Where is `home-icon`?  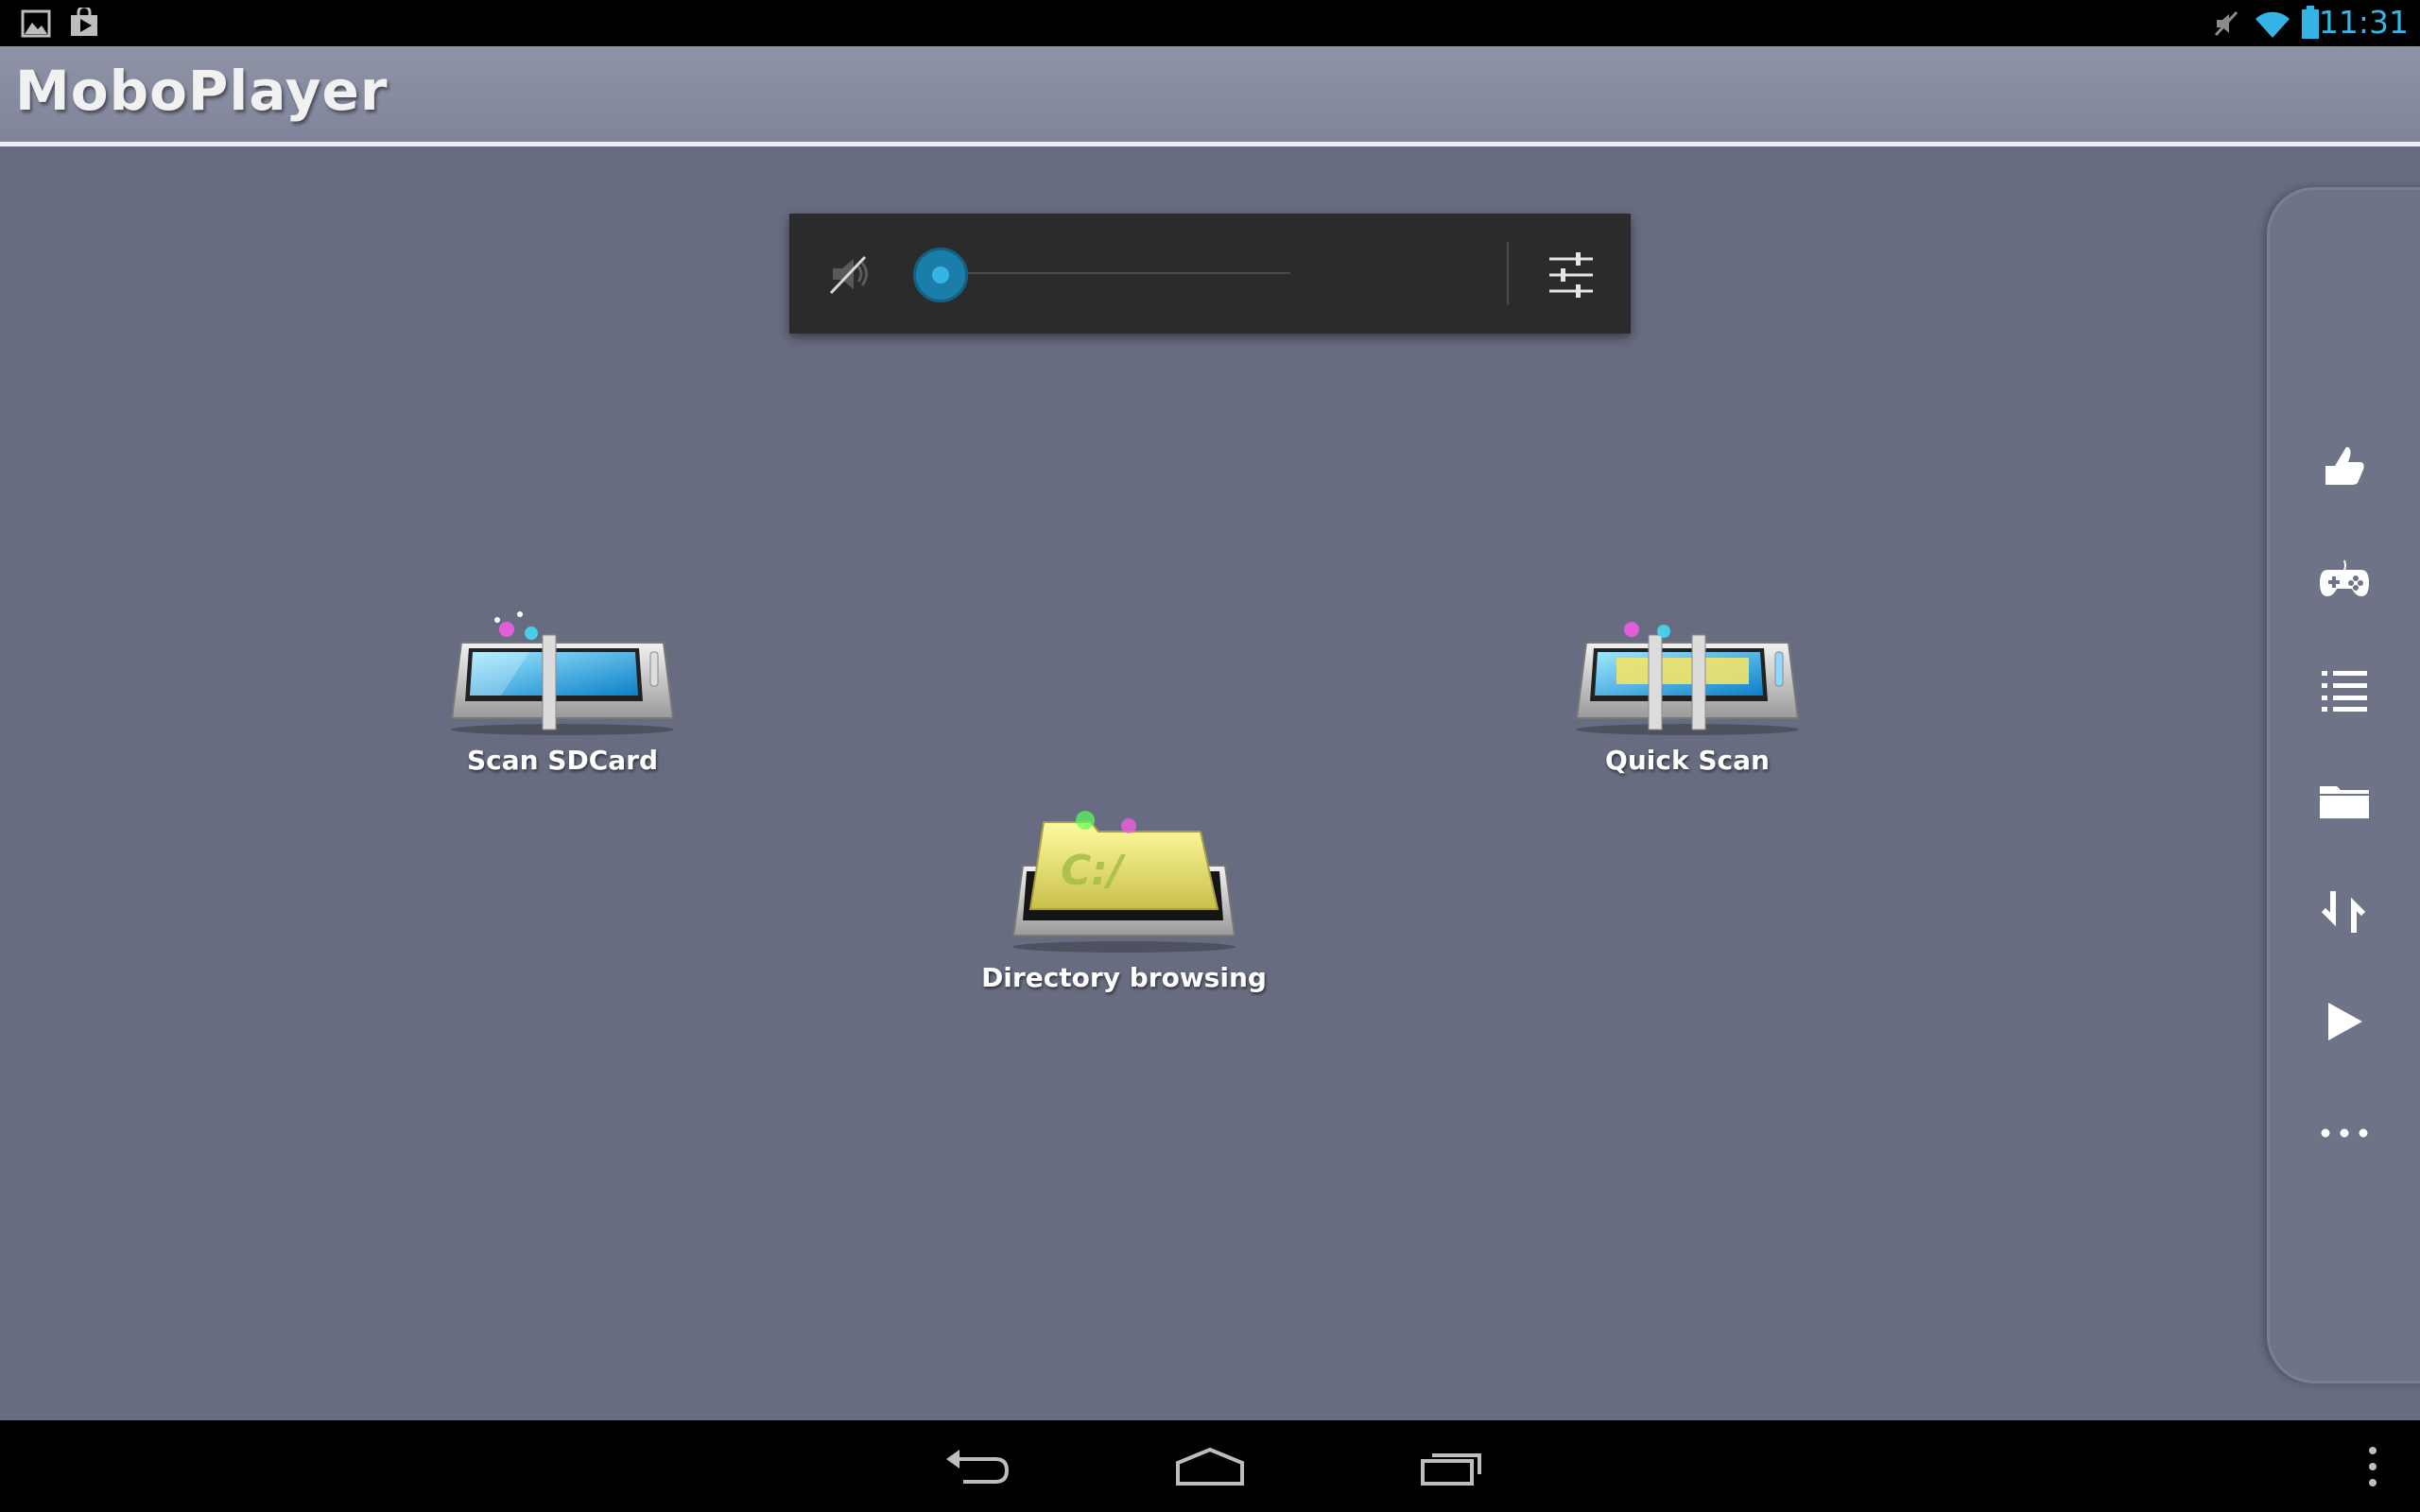
home-icon is located at coordinates (1210, 1466).